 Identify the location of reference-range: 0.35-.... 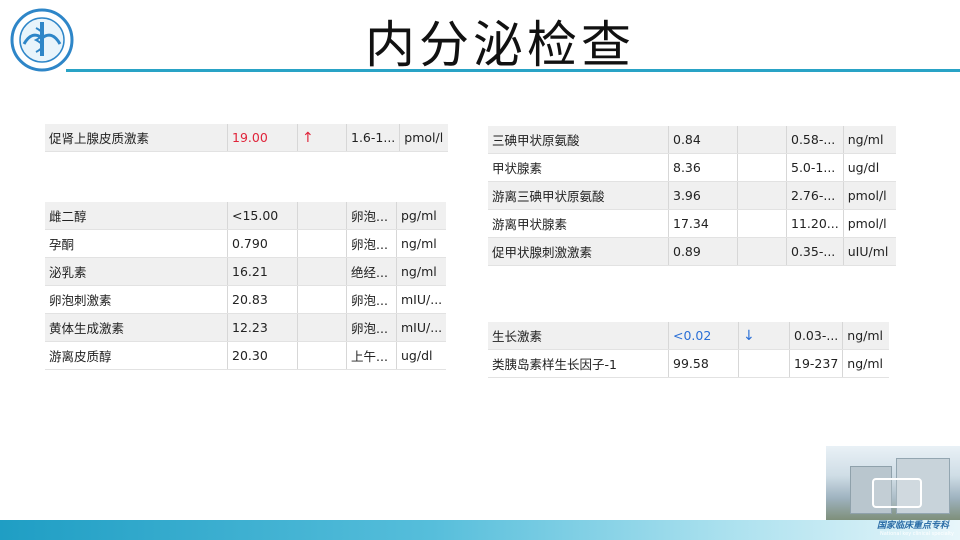
(815, 251).